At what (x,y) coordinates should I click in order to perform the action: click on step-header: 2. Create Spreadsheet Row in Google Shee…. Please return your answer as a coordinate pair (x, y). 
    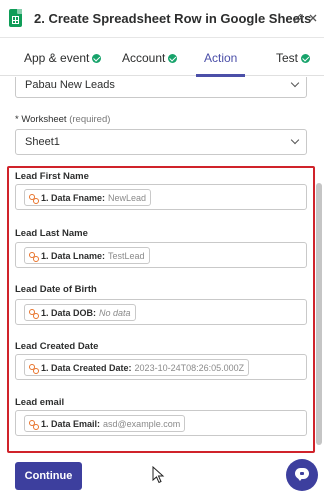
    Looking at the image, I should click on (162, 19).